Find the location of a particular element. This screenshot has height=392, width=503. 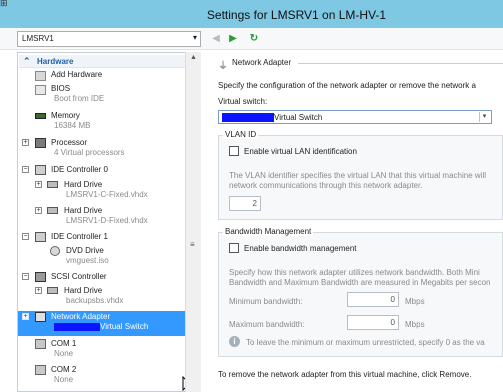

sidebar-item-hard-drive-c: + Hard Drive LMSRV1-C-Fixed.vhdx is located at coordinates (101, 191).